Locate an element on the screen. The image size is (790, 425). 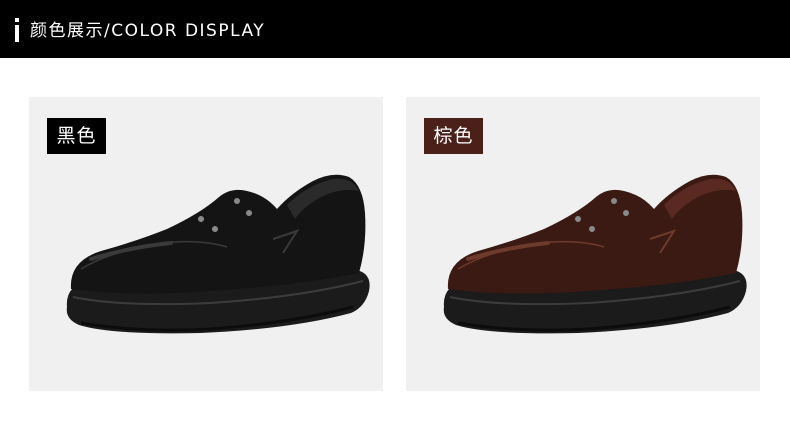
section-header: 颜色展示/COLOR DISPLAY is located at coordinates (395, 29).